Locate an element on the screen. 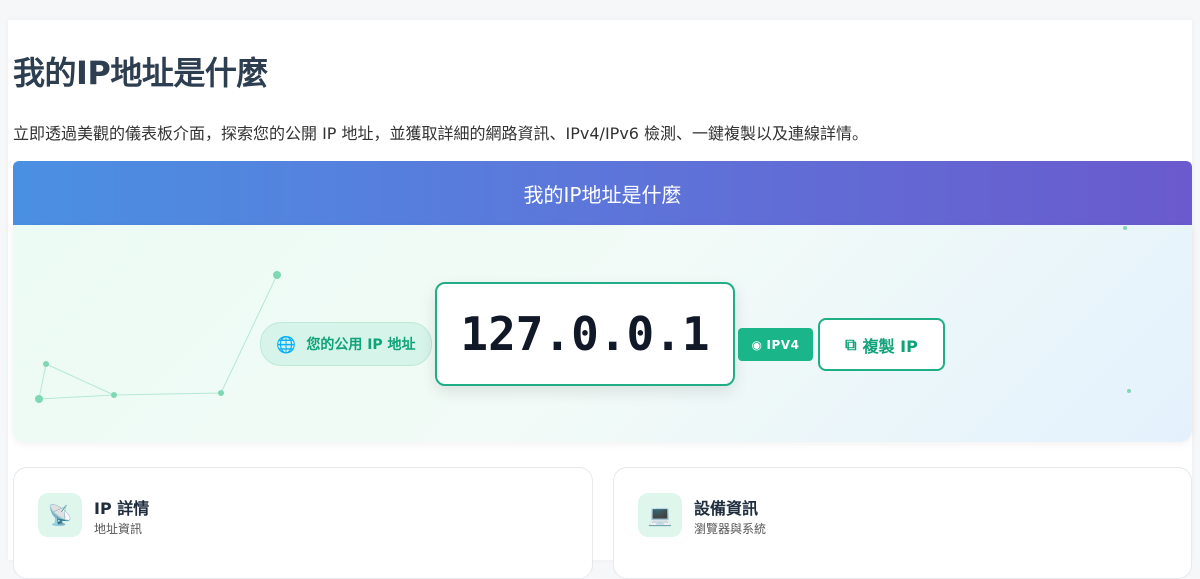  banner-title: 我的IP地址是什麼 is located at coordinates (602, 194).